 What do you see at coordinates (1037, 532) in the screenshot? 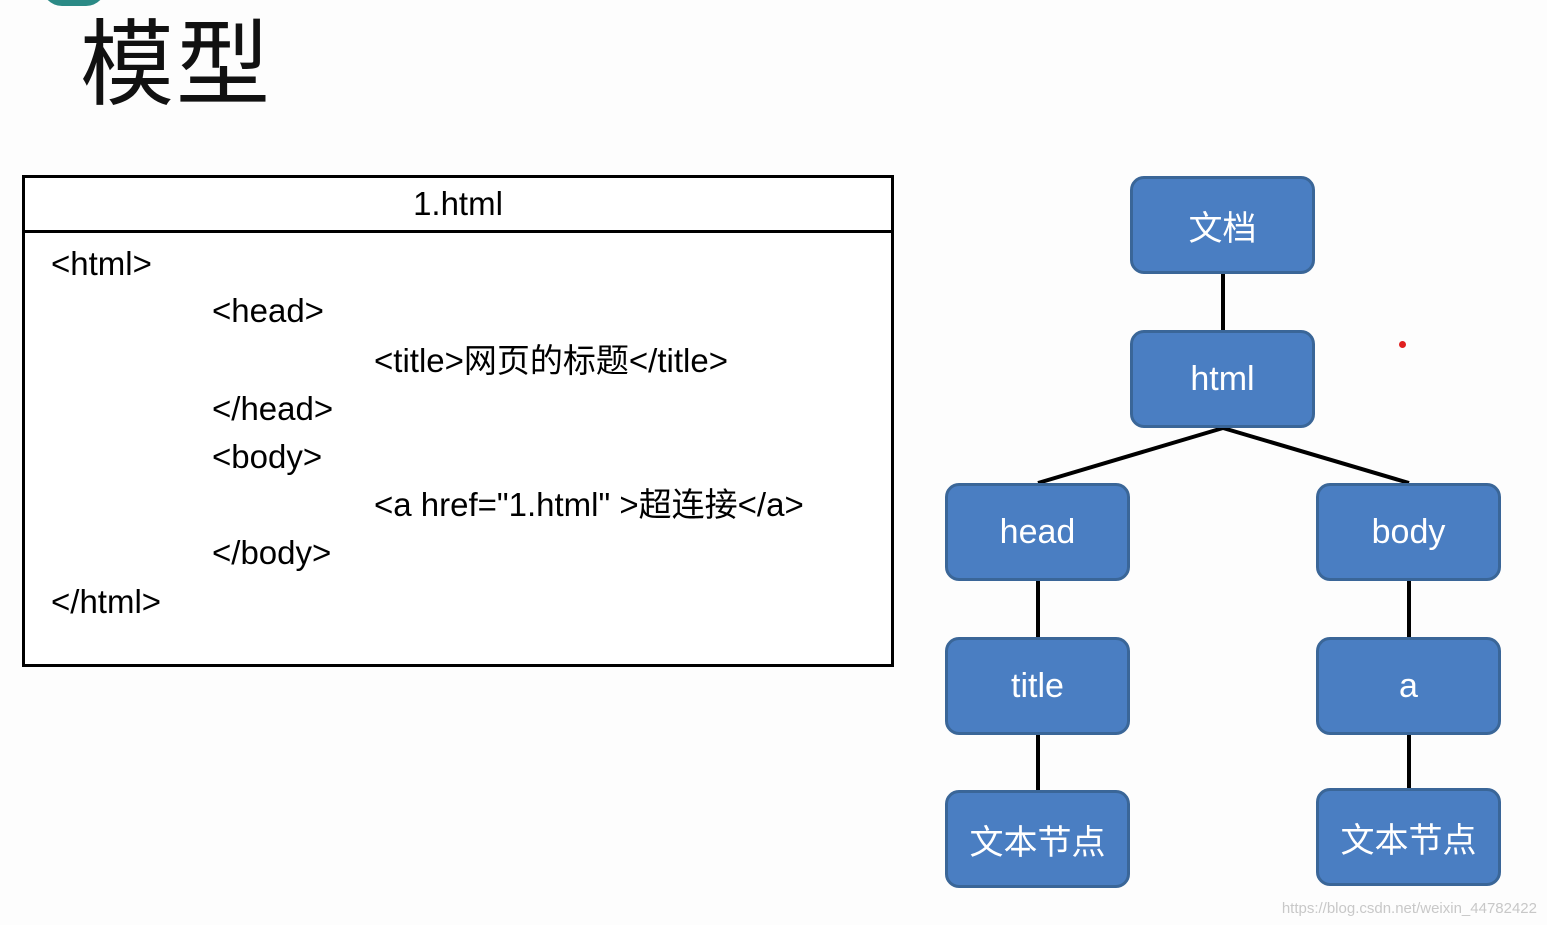
I see `tree-node-head: head` at bounding box center [1037, 532].